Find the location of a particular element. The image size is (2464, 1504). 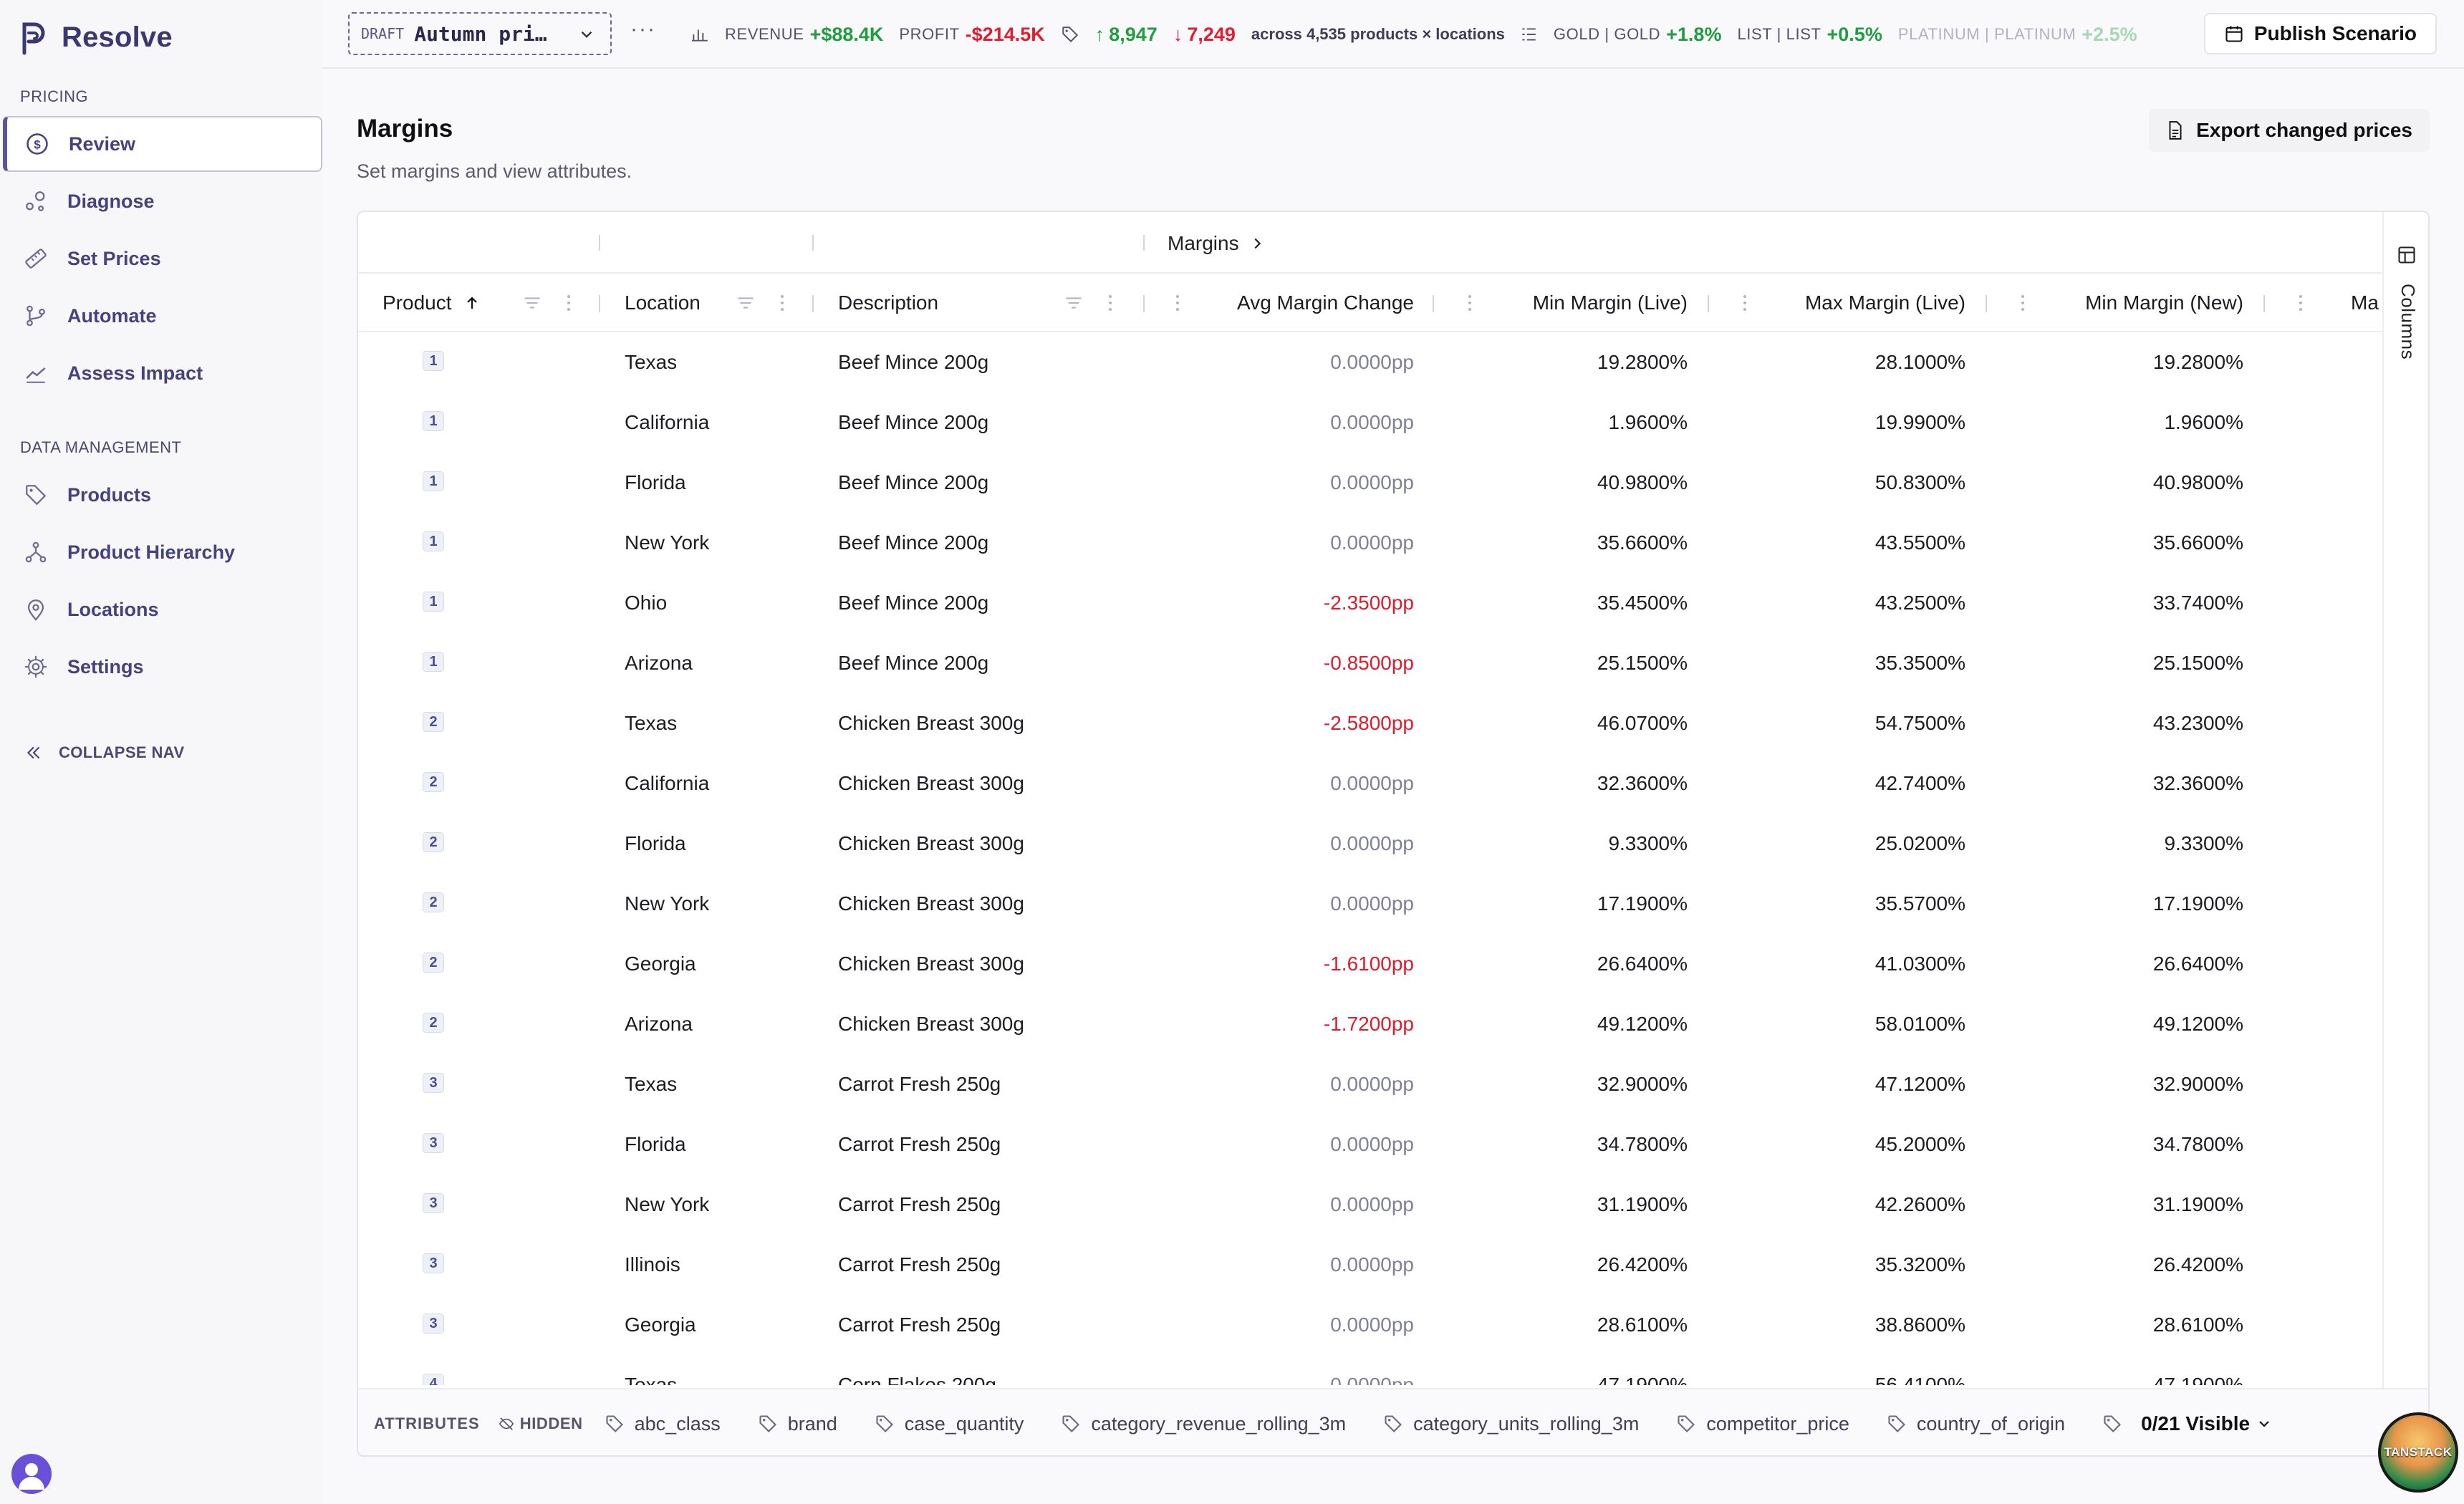

columns-panel-toggle: Columns is located at coordinates (2405, 800).